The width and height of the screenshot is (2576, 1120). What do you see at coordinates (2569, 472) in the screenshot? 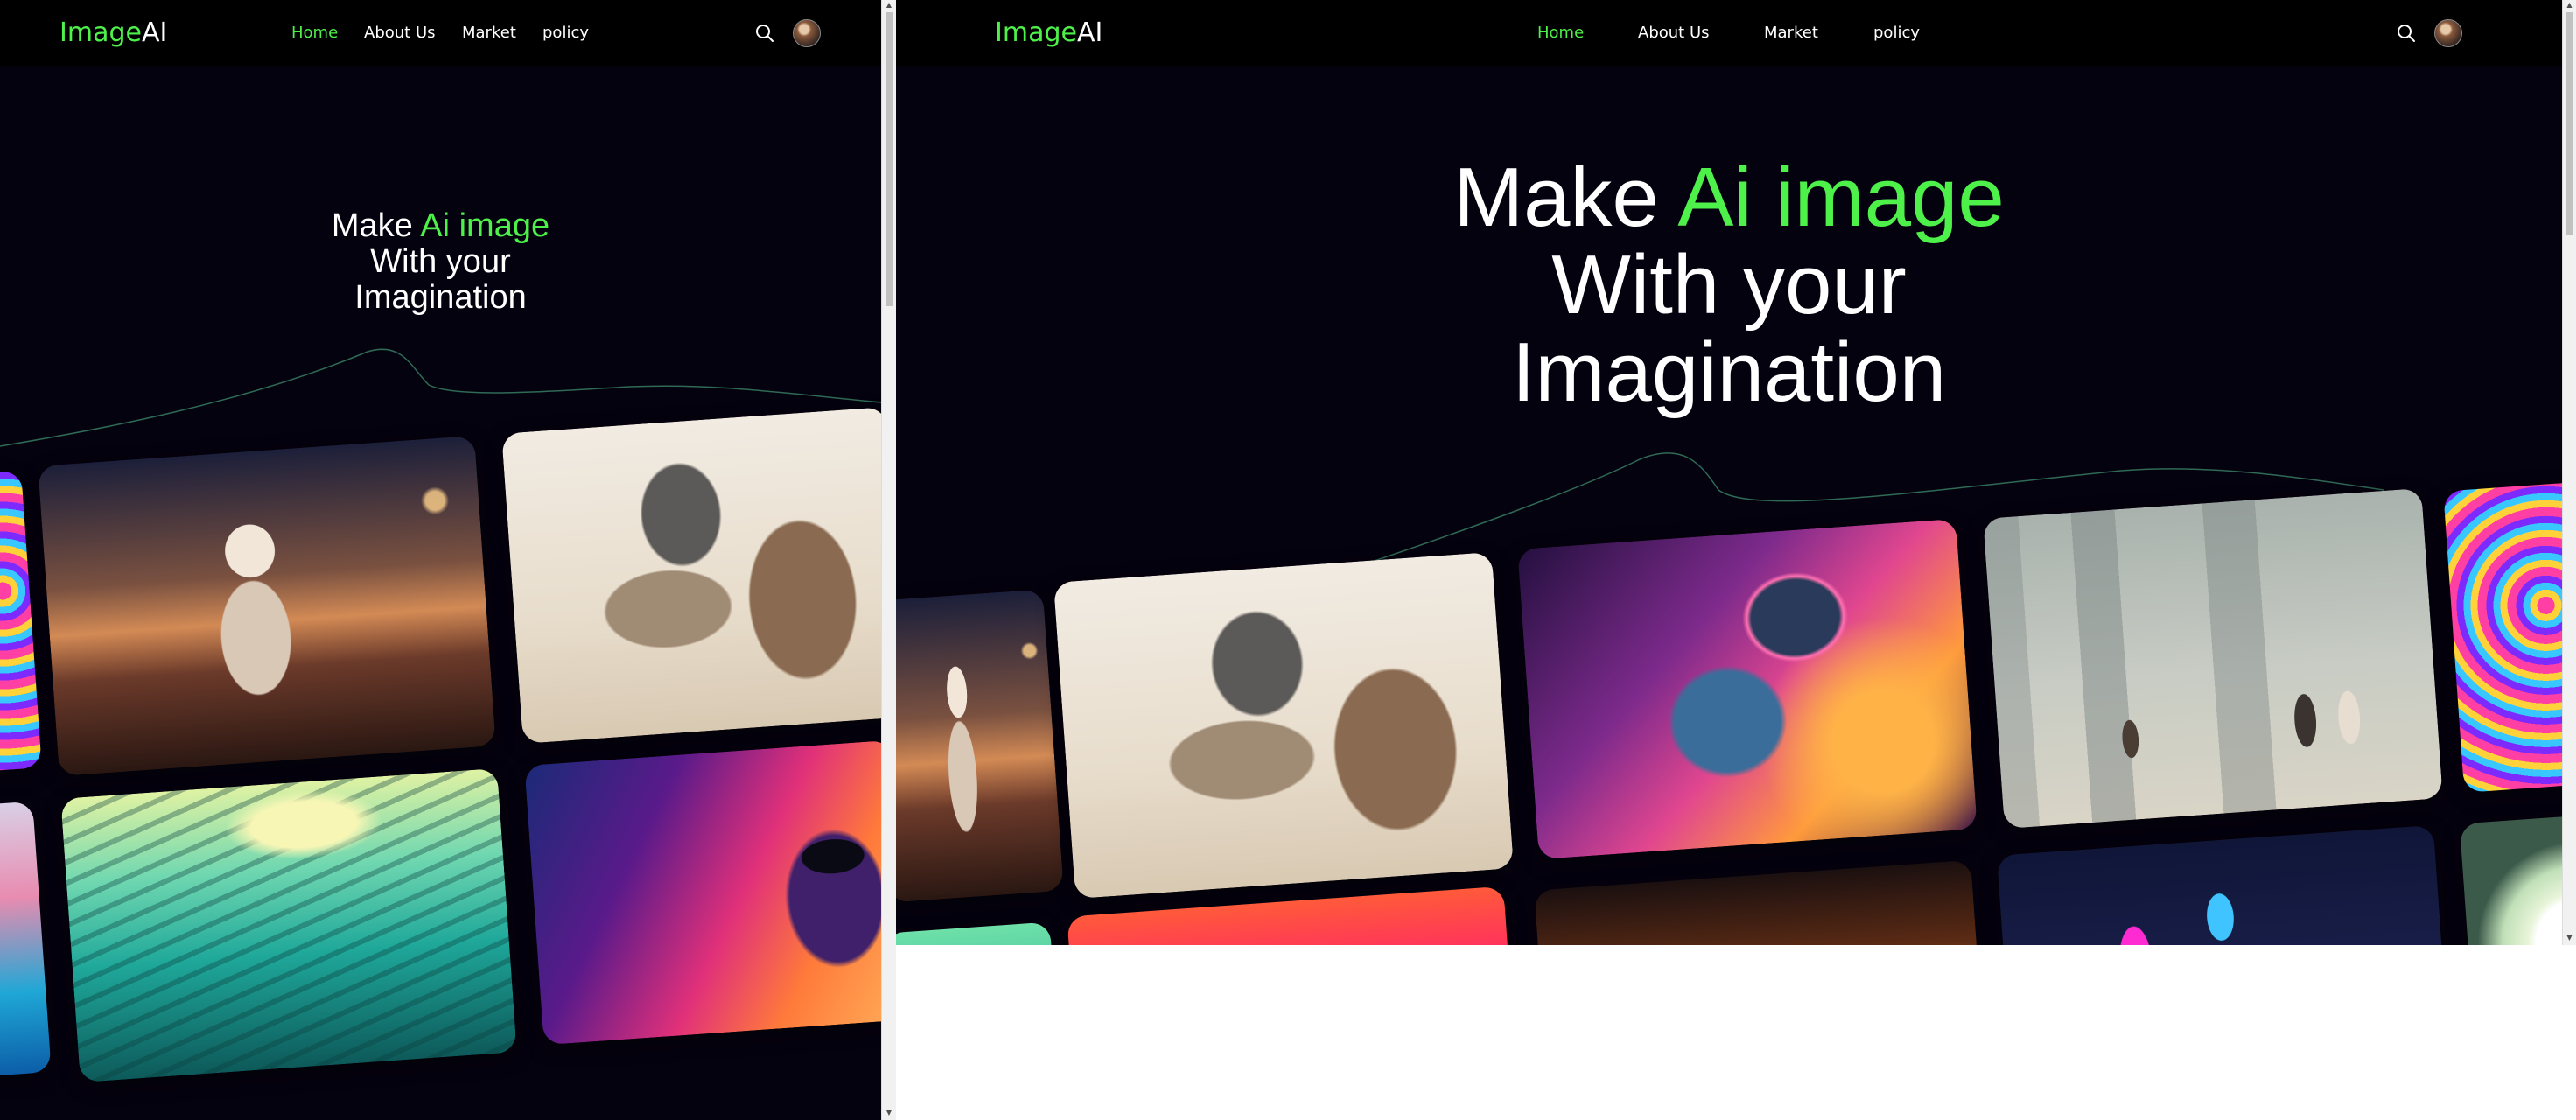
I see `right-scrollbar: ▲ ▼` at bounding box center [2569, 472].